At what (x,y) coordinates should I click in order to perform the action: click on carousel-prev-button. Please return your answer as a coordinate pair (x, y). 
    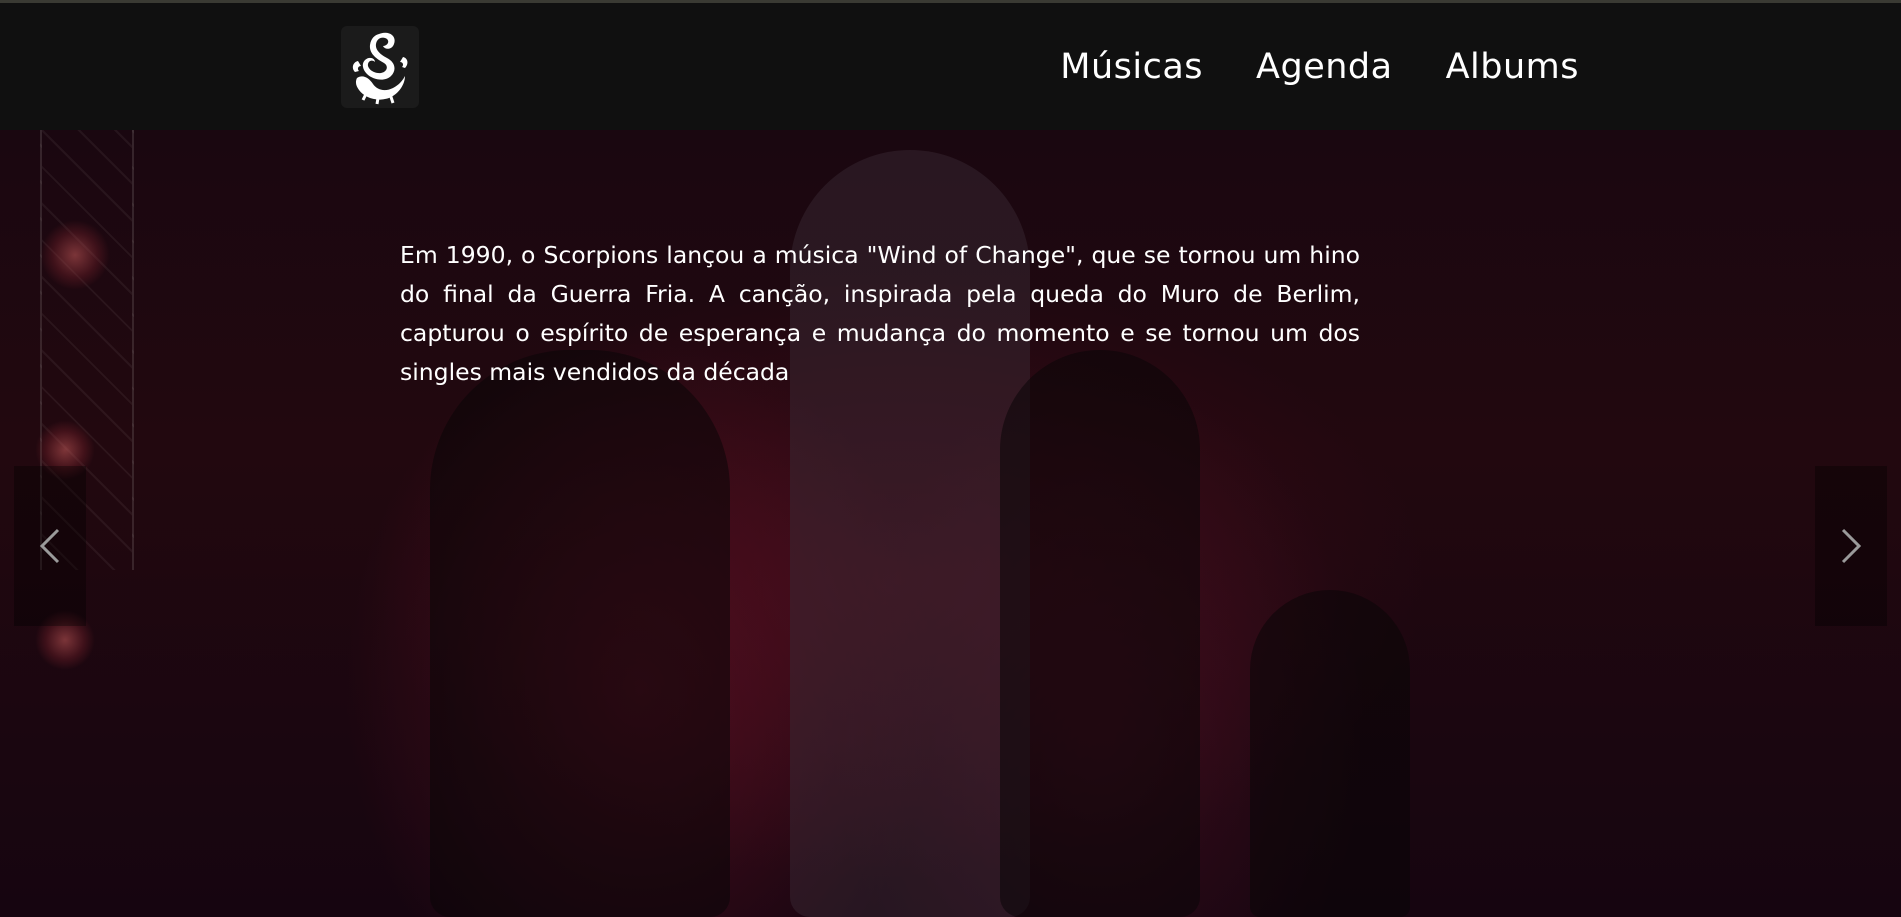
    Looking at the image, I should click on (50, 546).